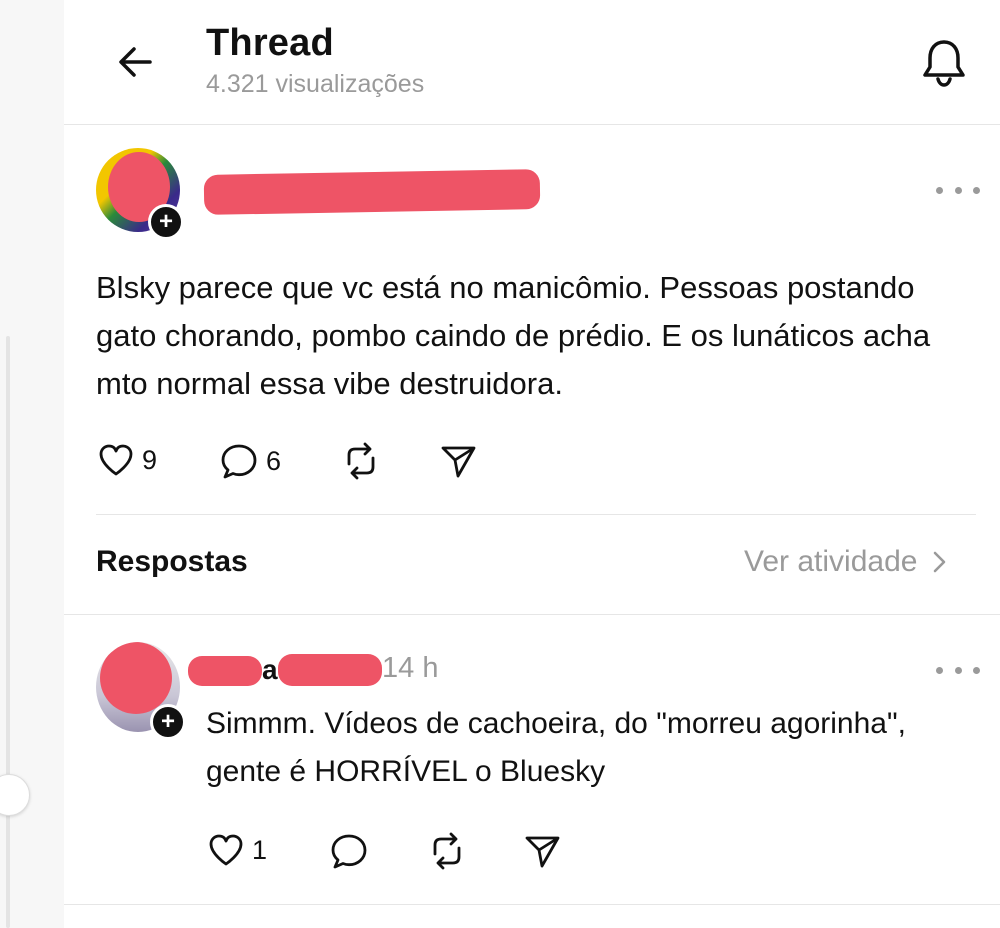 This screenshot has width=1000, height=928. I want to click on bell-icon, so click(944, 63).